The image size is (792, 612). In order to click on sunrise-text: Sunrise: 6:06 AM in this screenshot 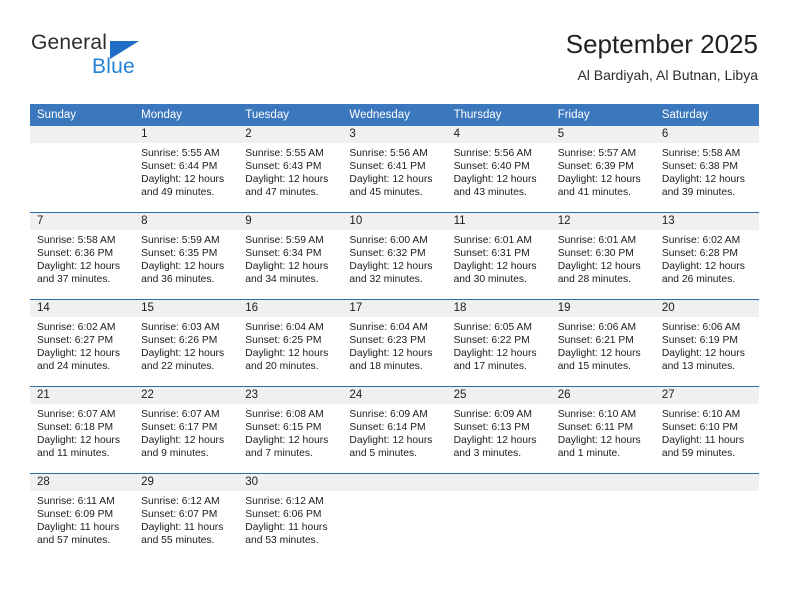, I will do `click(701, 327)`.